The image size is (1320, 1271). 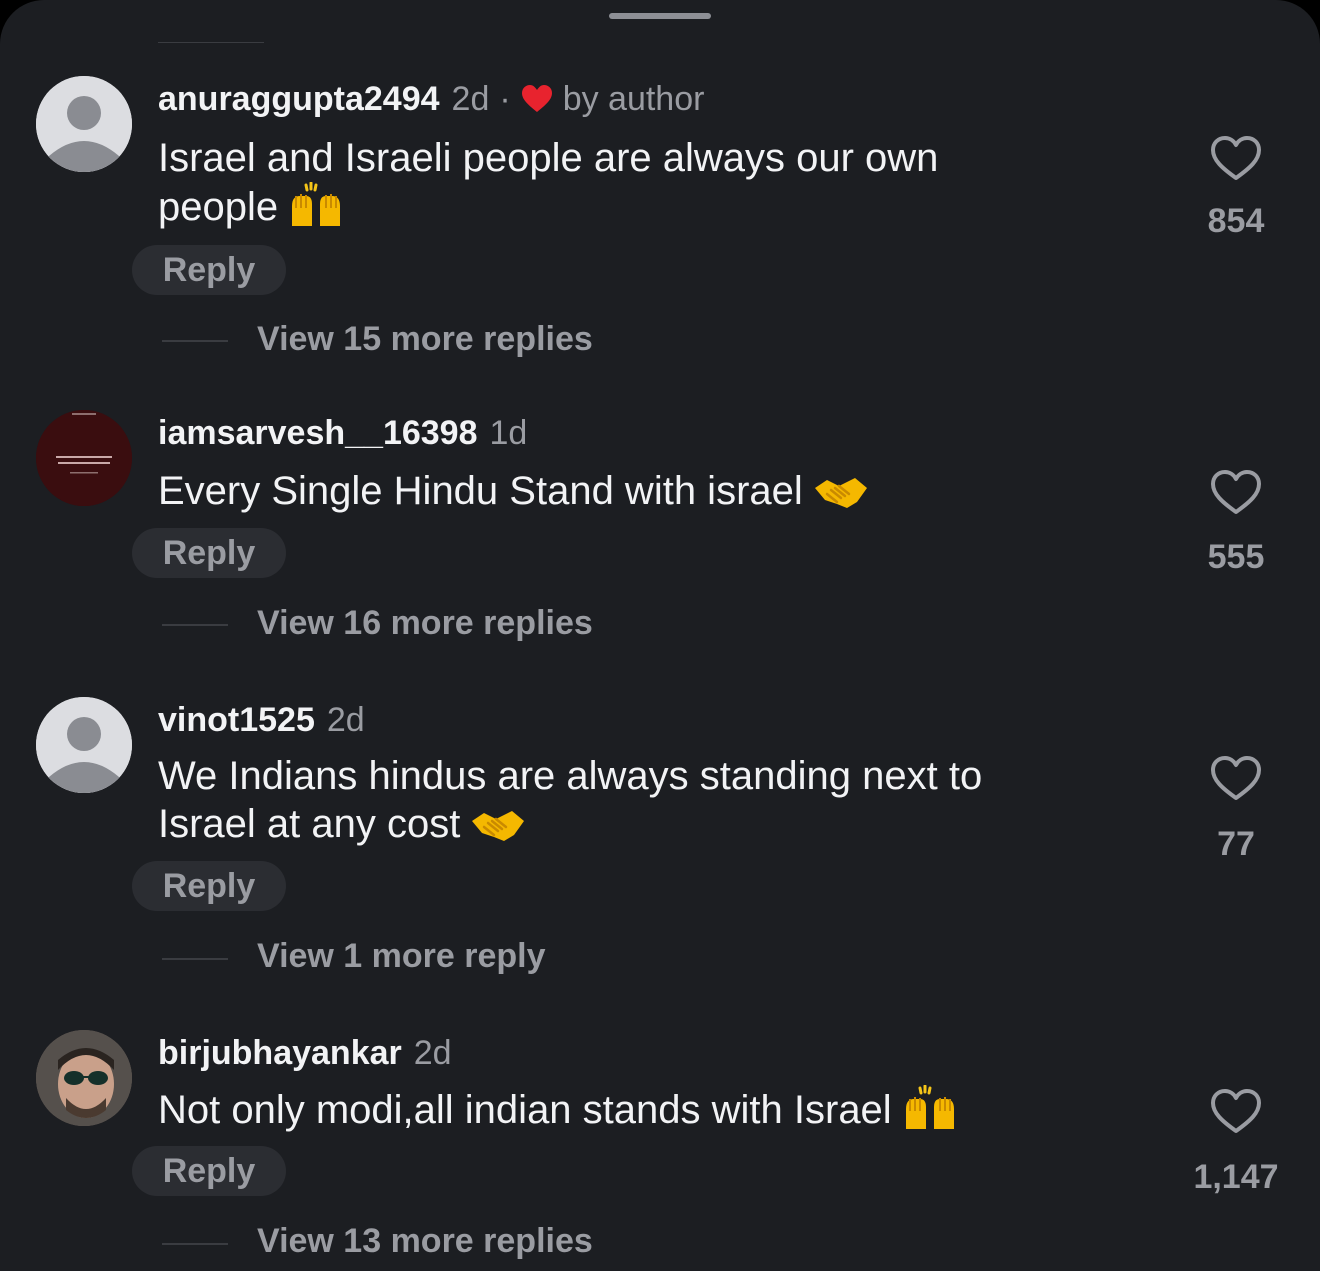 What do you see at coordinates (280, 1053) in the screenshot?
I see `comment-username: birjubhayankar` at bounding box center [280, 1053].